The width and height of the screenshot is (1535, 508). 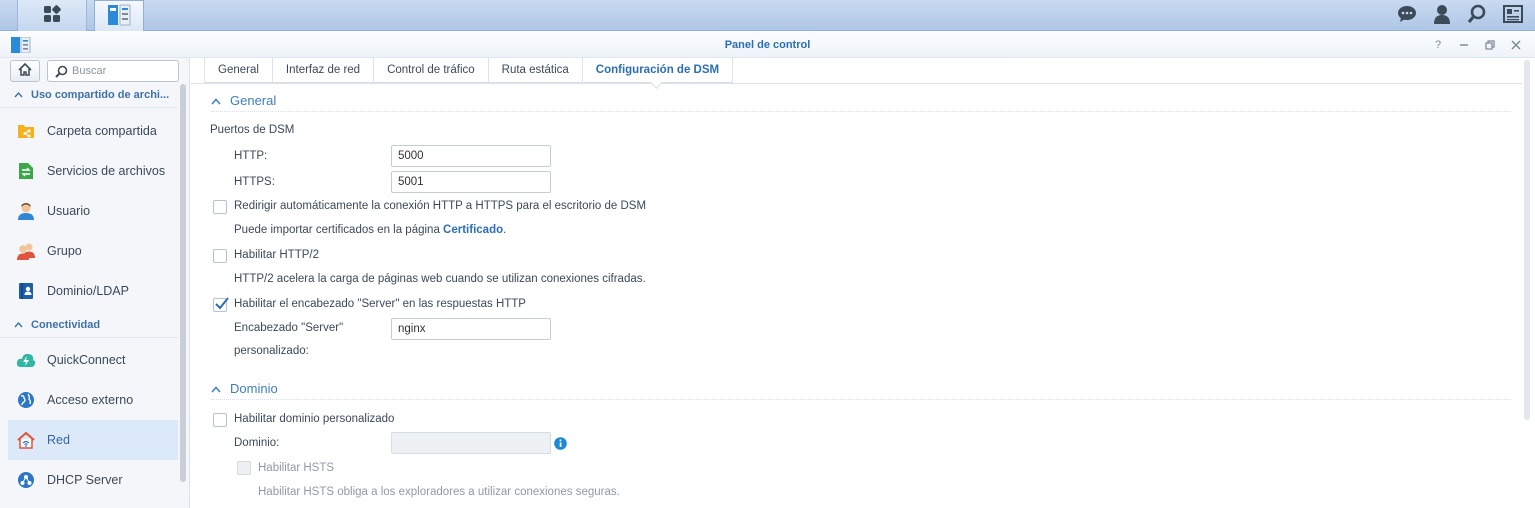 I want to click on widgets-button, so click(x=1513, y=15).